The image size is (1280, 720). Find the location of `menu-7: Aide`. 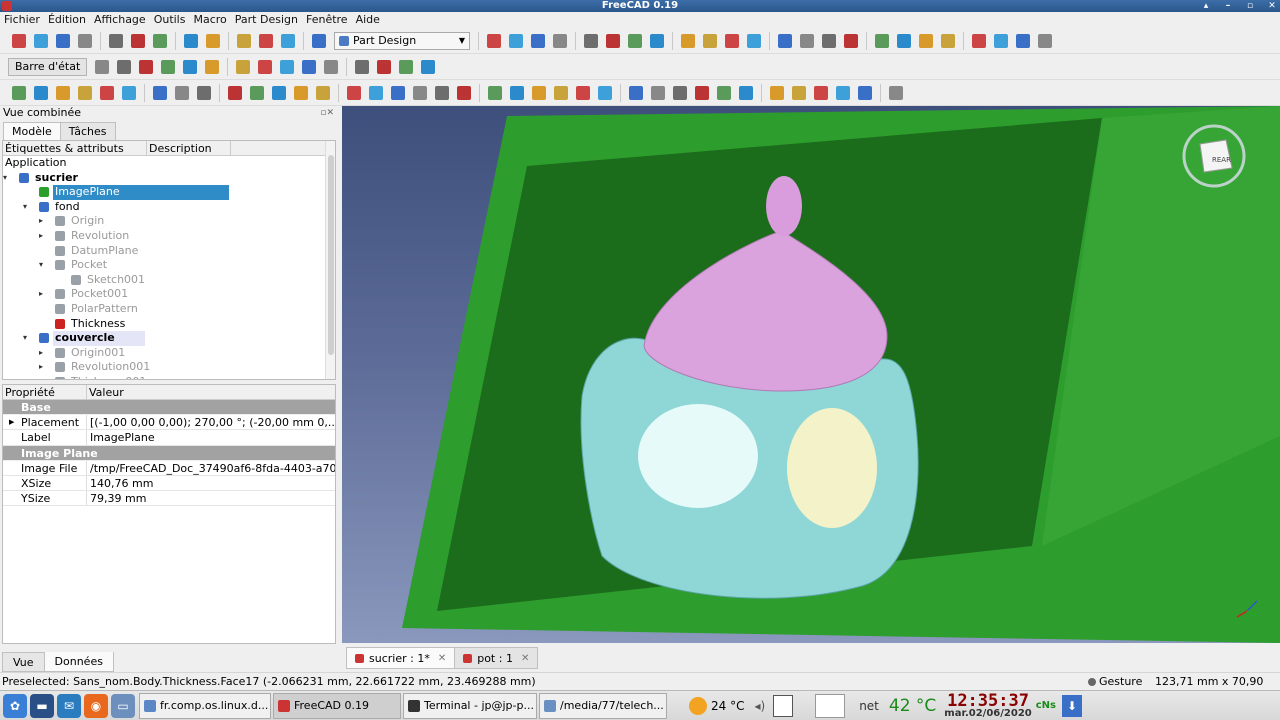

menu-7: Aide is located at coordinates (368, 20).